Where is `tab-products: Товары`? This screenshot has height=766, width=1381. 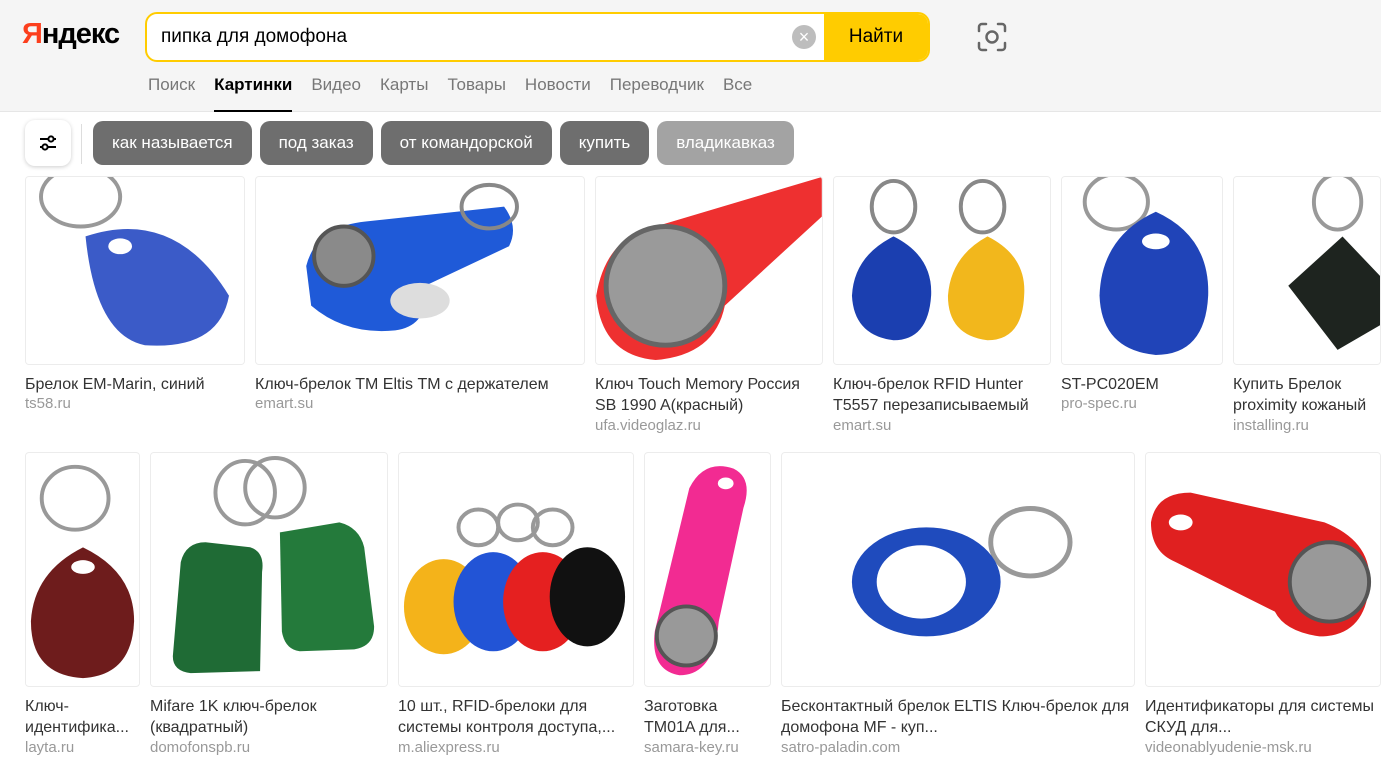 tab-products: Товары is located at coordinates (476, 93).